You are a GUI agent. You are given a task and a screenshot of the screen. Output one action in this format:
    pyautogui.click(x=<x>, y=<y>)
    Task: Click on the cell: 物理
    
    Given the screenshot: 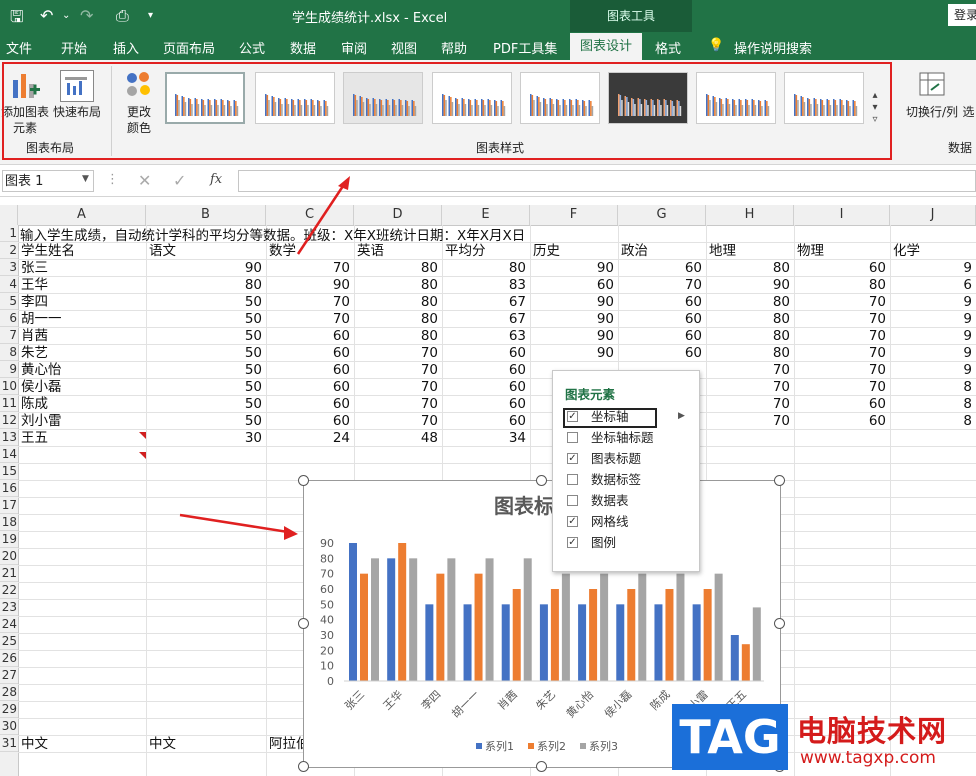 What is the action you would take?
    pyautogui.click(x=810, y=251)
    